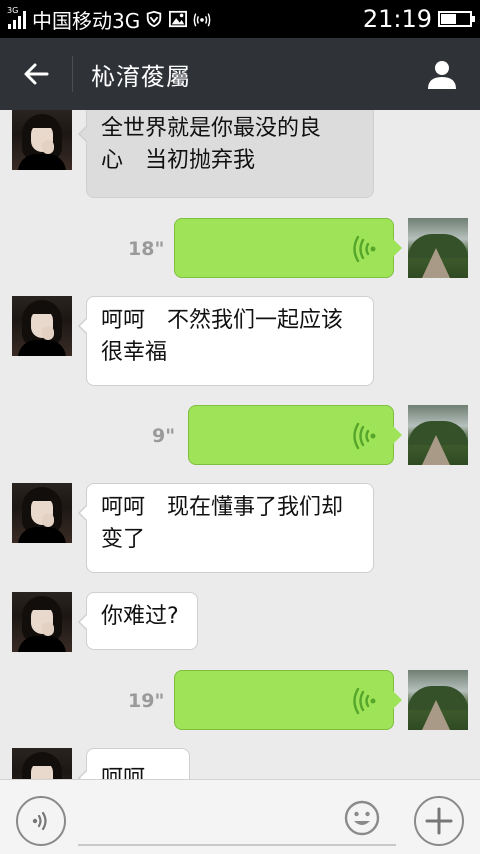 This screenshot has height=854, width=480. What do you see at coordinates (456, 19) in the screenshot?
I see `battery-icon` at bounding box center [456, 19].